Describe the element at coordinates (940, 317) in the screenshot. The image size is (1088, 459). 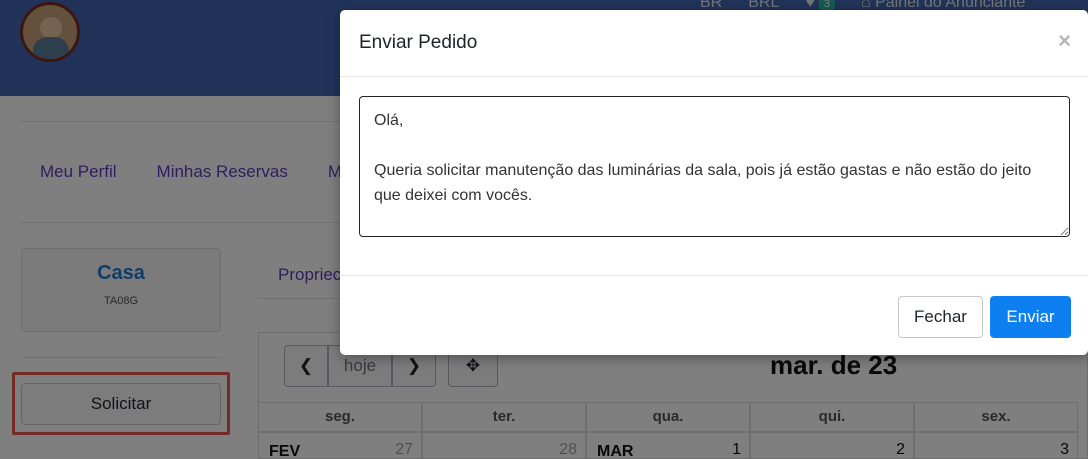
I see `close-button: Fechar` at that location.